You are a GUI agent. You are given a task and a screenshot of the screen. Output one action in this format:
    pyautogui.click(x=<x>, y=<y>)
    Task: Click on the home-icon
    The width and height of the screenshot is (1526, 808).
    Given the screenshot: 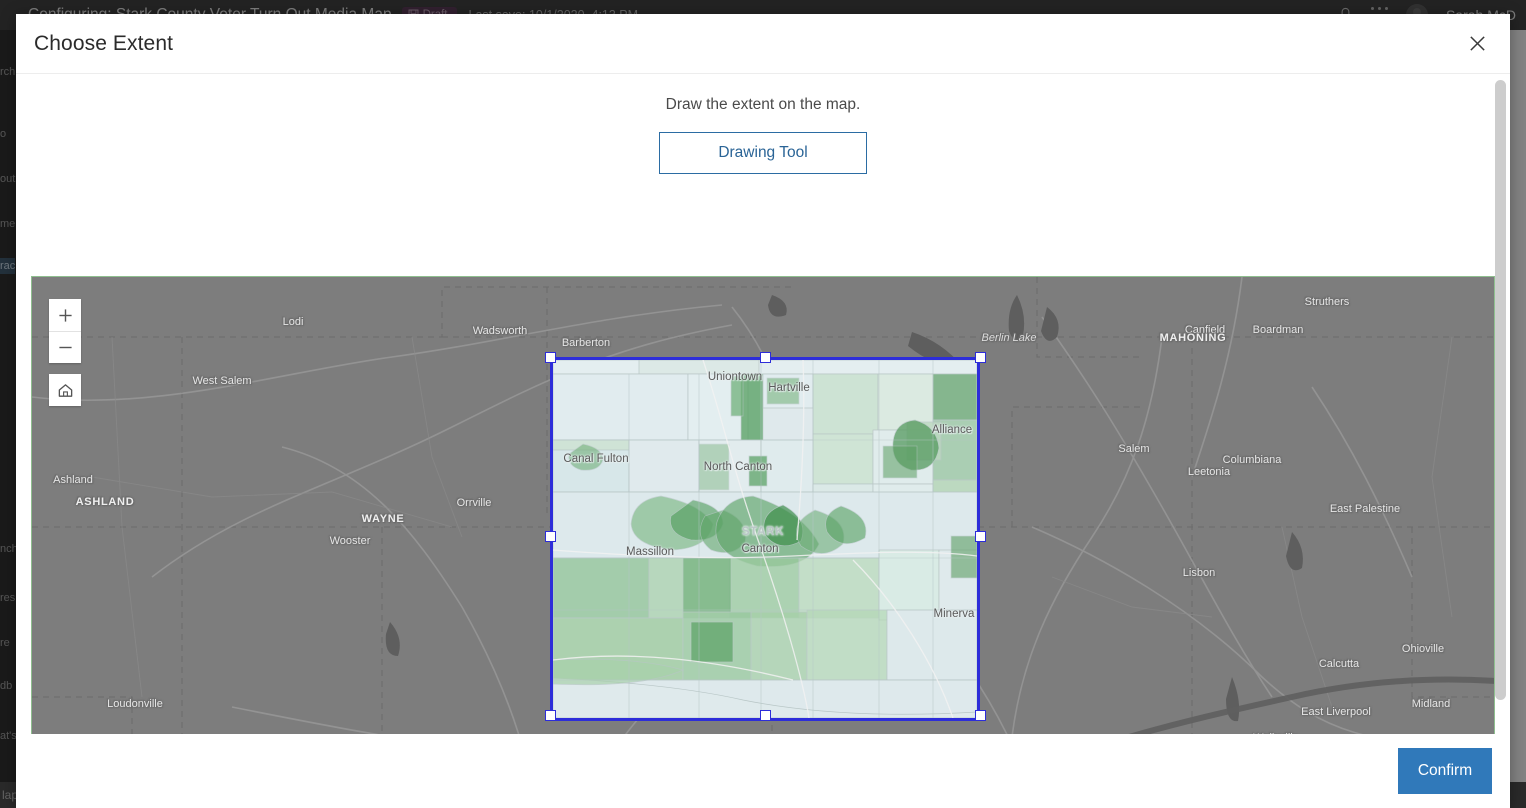 What is the action you would take?
    pyautogui.click(x=65, y=390)
    